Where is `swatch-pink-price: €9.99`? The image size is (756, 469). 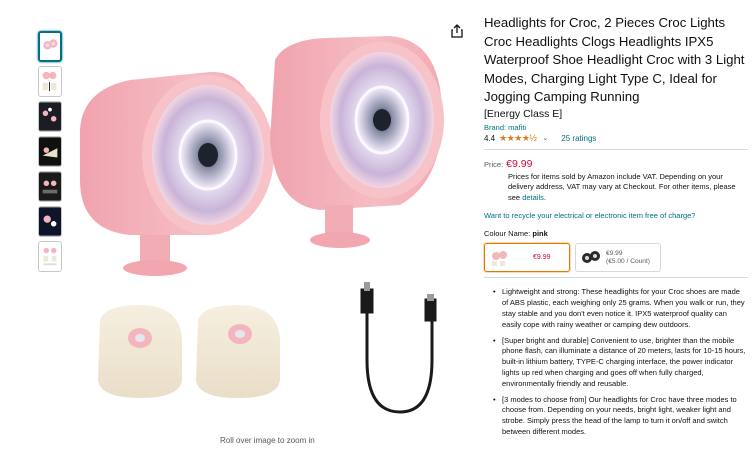
swatch-pink-price: €9.99 is located at coordinates (542, 258).